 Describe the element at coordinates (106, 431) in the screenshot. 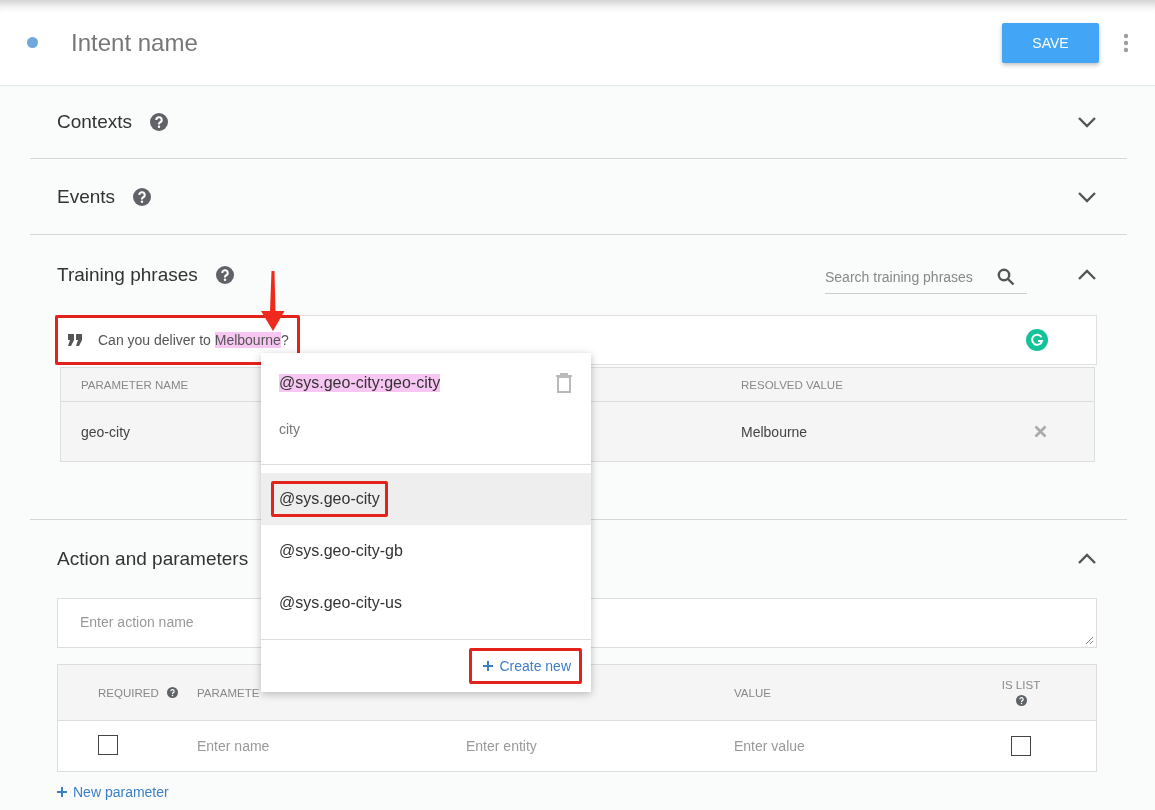

I see `table-cell-text: geo-city` at that location.